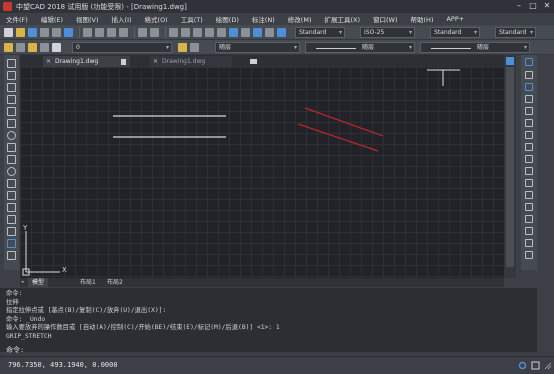 The image size is (554, 374). Describe the element at coordinates (122, 47) in the screenshot. I see `layer-select: 0 ▾` at that location.